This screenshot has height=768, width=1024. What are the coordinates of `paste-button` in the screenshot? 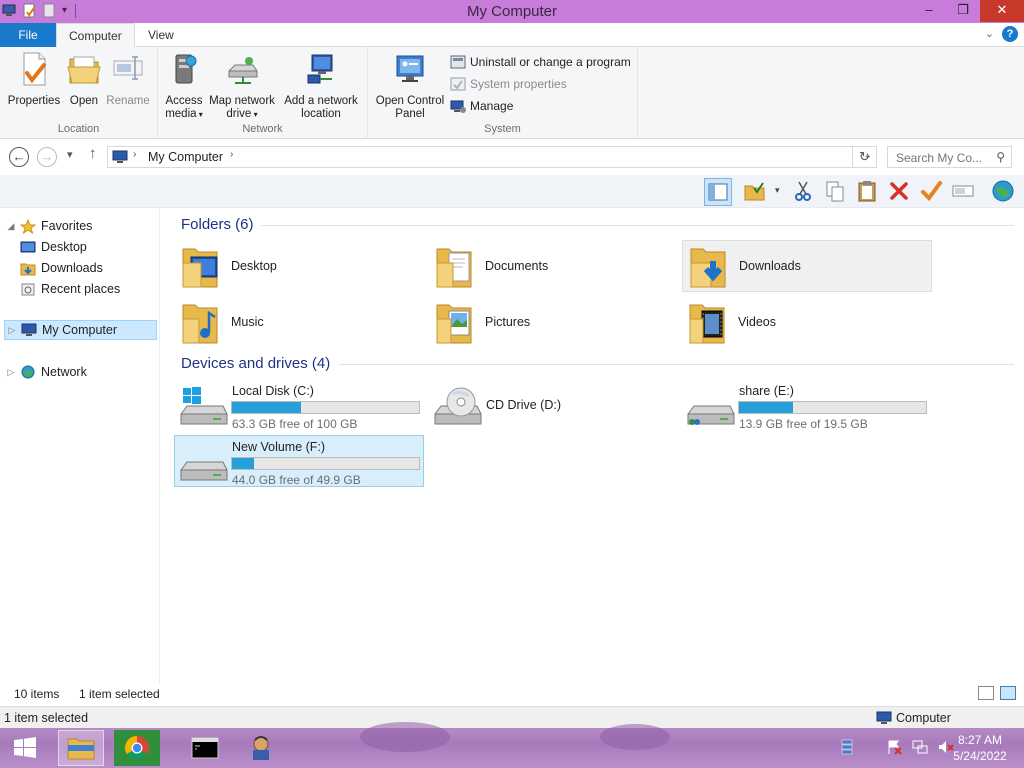 It's located at (868, 192).